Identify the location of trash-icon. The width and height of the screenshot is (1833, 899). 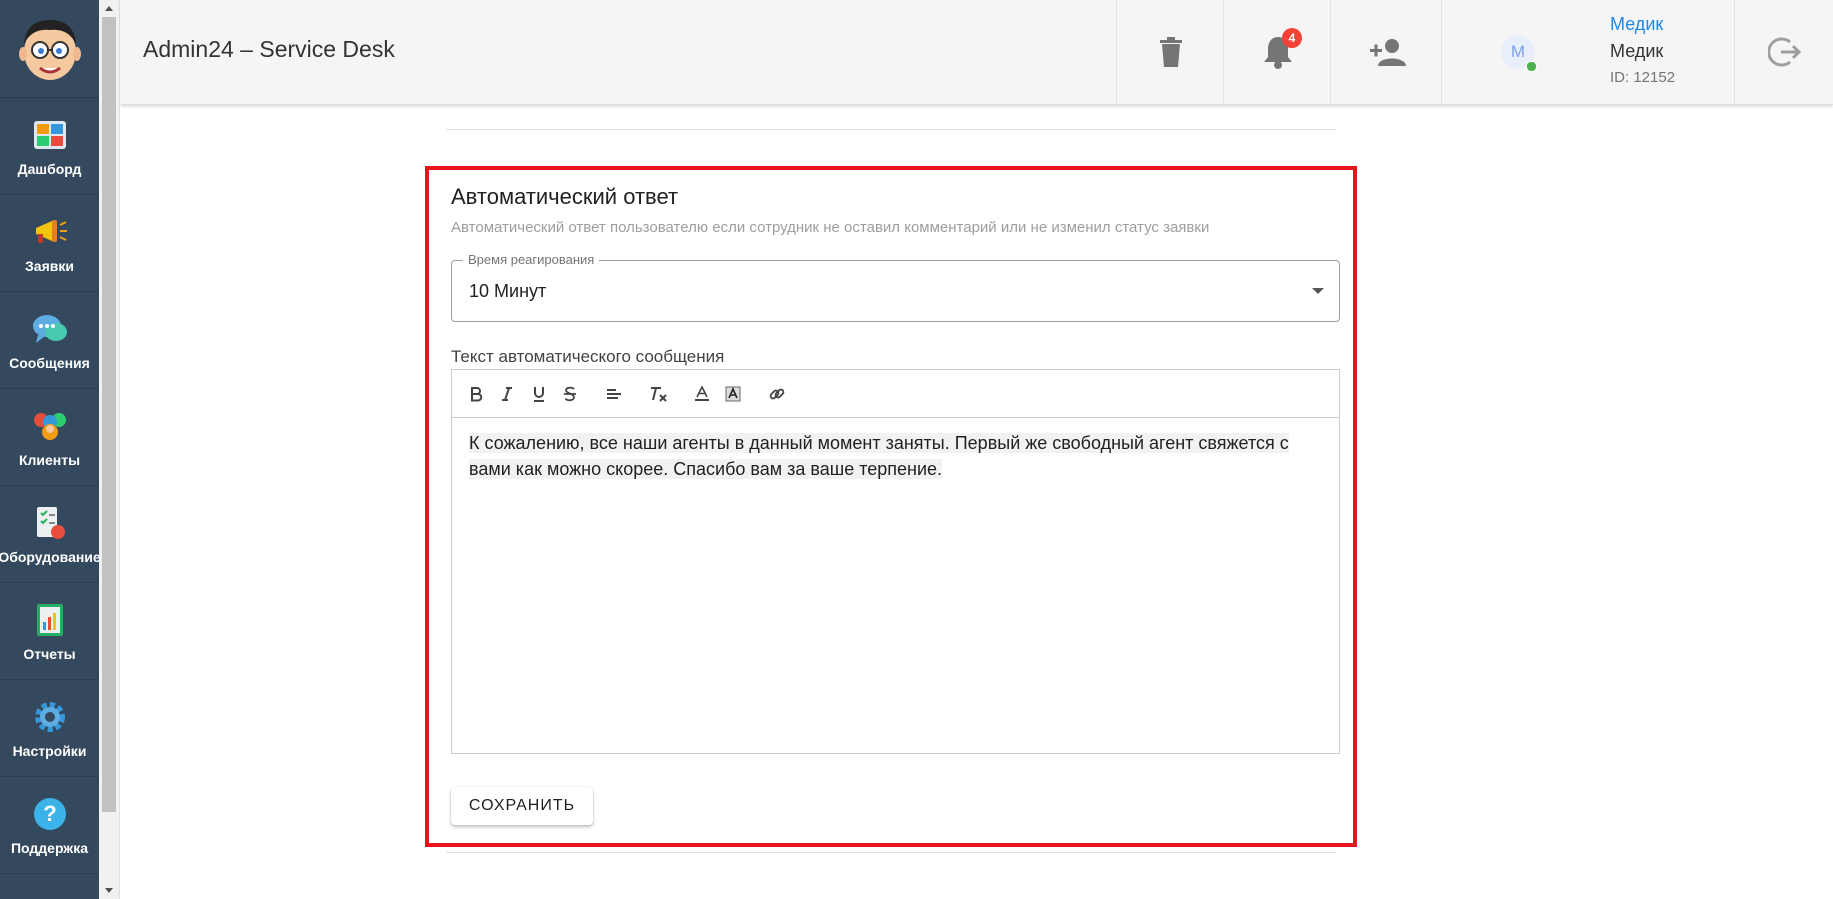
(1170, 52).